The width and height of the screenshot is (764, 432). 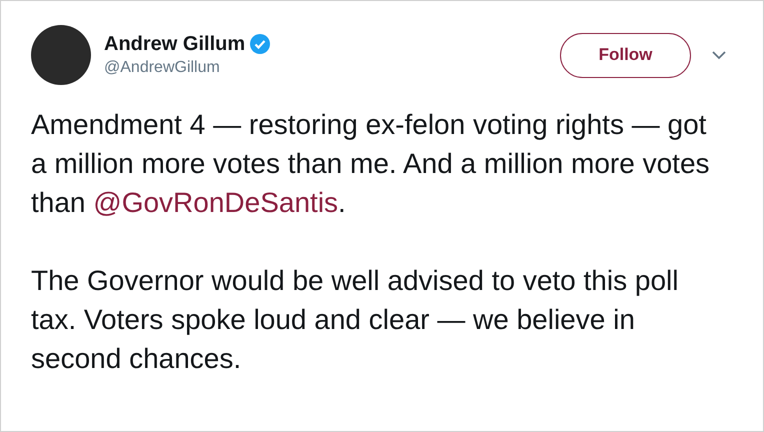 I want to click on mention-link: @GovRonDeSantis, so click(x=215, y=202).